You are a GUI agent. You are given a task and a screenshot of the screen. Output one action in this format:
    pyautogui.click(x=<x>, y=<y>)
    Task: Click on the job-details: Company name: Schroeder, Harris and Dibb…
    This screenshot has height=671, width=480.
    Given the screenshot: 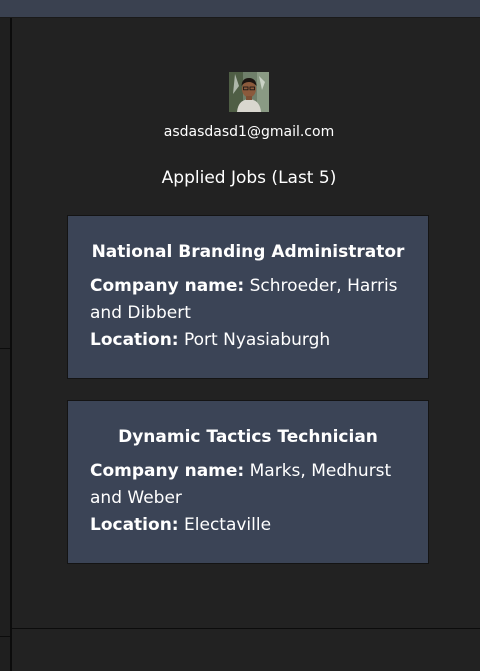 What is the action you would take?
    pyautogui.click(x=248, y=313)
    